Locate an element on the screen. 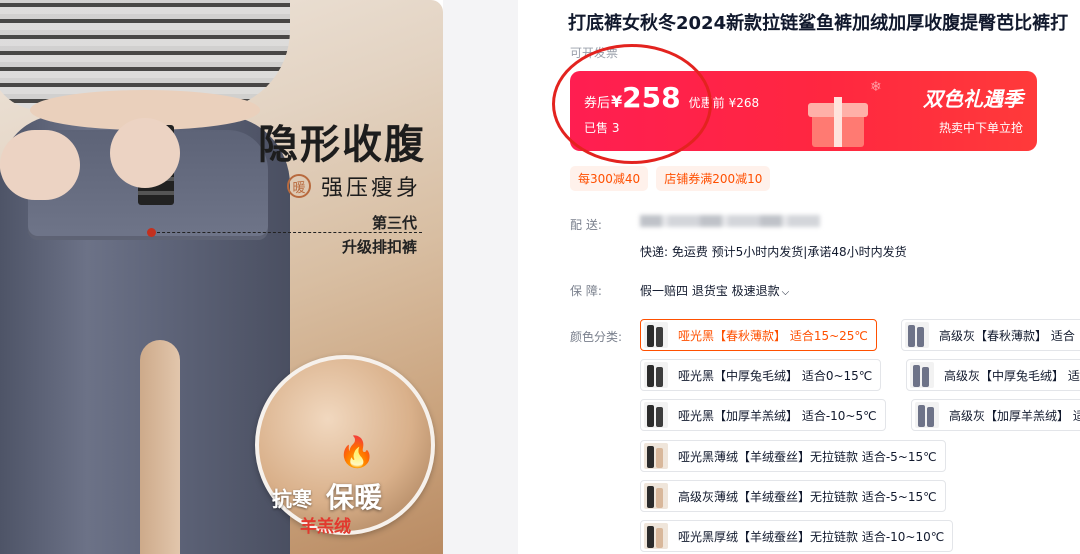  option-label: 高级灰薄绒【羊绒蚕丝】无拉链款 适合-5~15℃ is located at coordinates (807, 496).